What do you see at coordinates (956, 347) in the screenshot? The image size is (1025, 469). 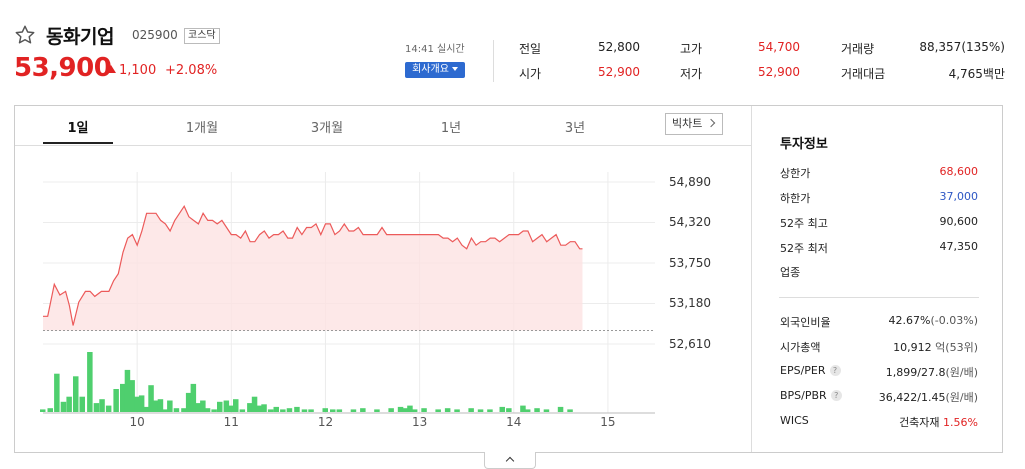 I see `market-cap-rank: 억(53위)` at bounding box center [956, 347].